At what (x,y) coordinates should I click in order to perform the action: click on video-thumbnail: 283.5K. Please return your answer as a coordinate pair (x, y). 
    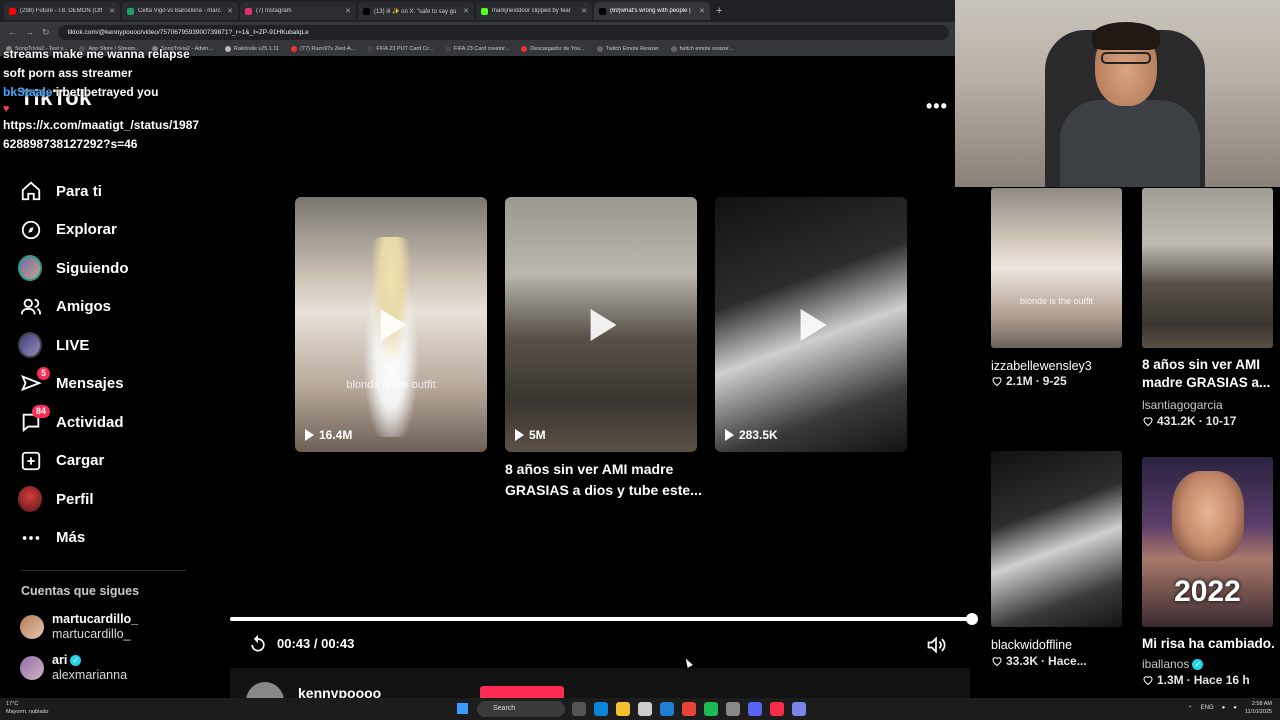
    Looking at the image, I should click on (811, 324).